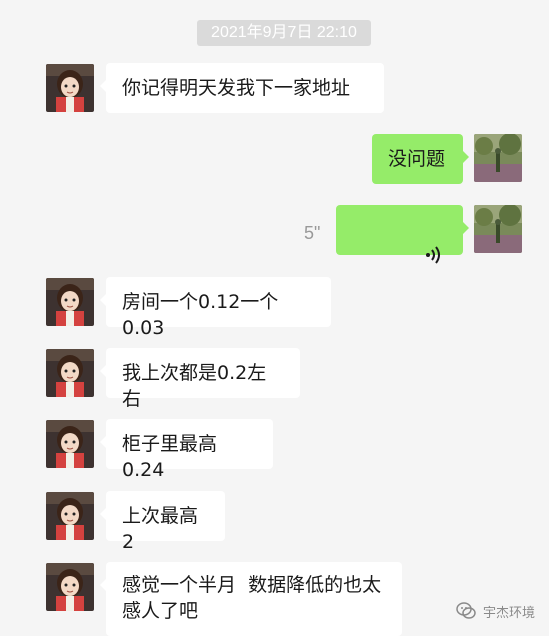 The width and height of the screenshot is (549, 636). What do you see at coordinates (508, 613) in the screenshot?
I see `watermark-text: 宇杰环境` at bounding box center [508, 613].